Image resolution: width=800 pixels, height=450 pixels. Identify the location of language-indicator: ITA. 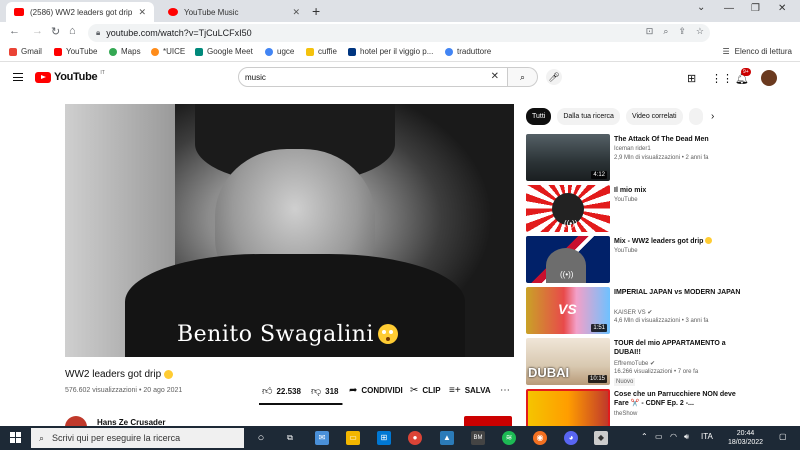
(707, 436).